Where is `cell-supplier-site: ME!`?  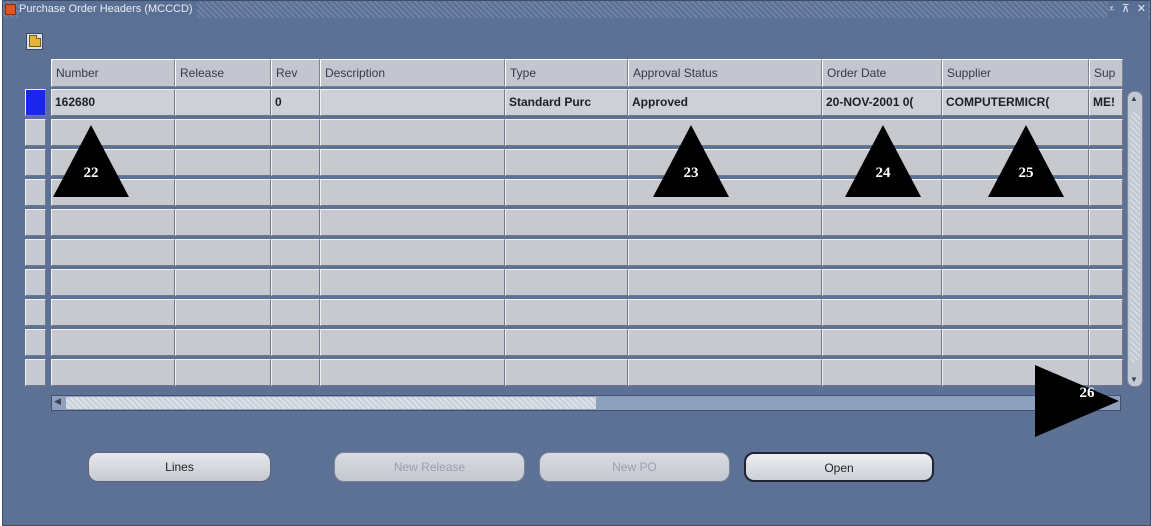 cell-supplier-site: ME! is located at coordinates (1106, 102).